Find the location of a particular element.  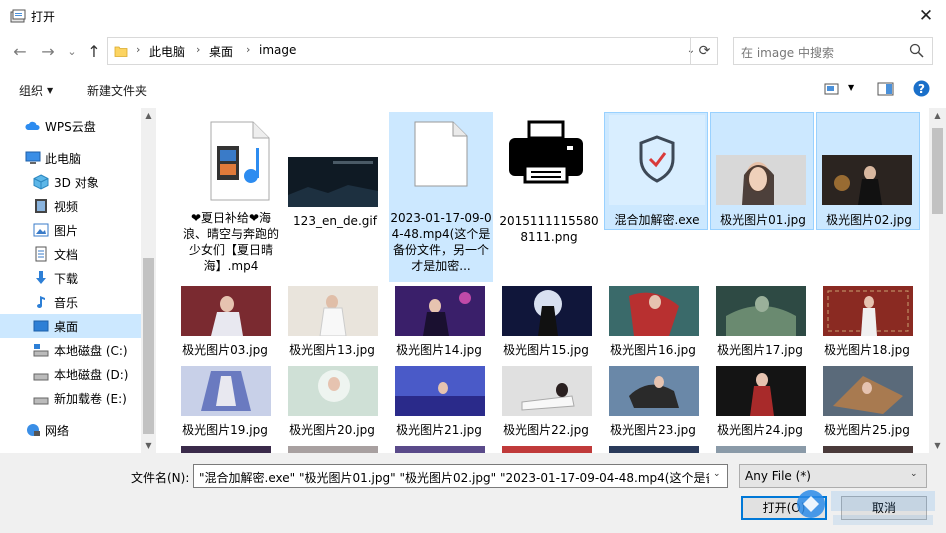

breadcrumb-image: image is located at coordinates (277, 50).